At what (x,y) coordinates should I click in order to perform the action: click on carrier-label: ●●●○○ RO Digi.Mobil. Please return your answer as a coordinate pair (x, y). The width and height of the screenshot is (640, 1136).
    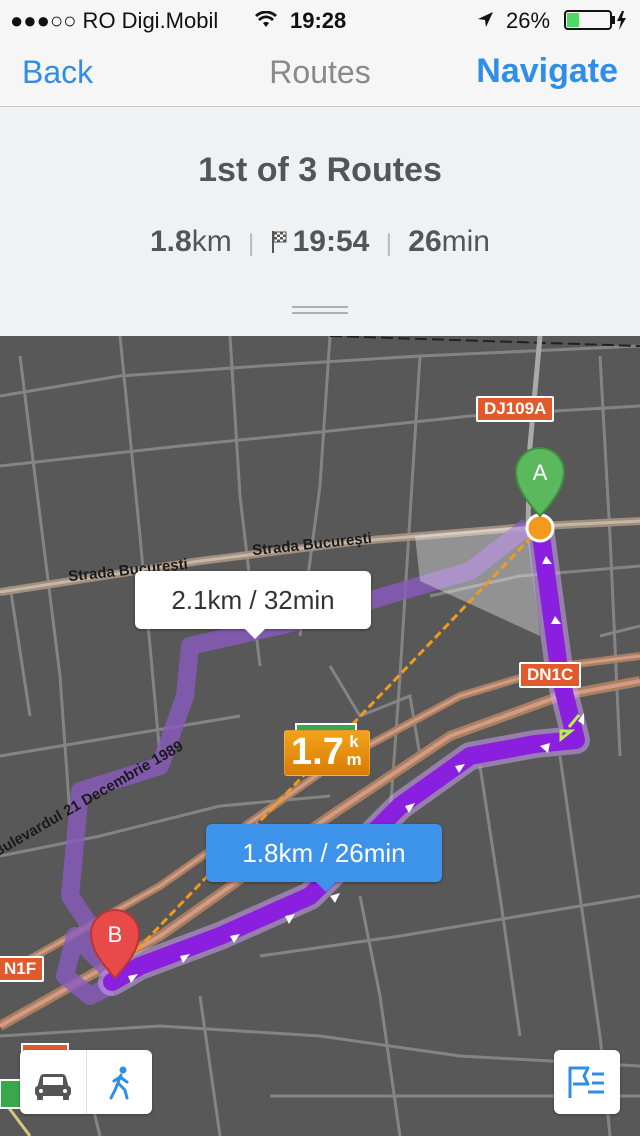
    Looking at the image, I should click on (114, 20).